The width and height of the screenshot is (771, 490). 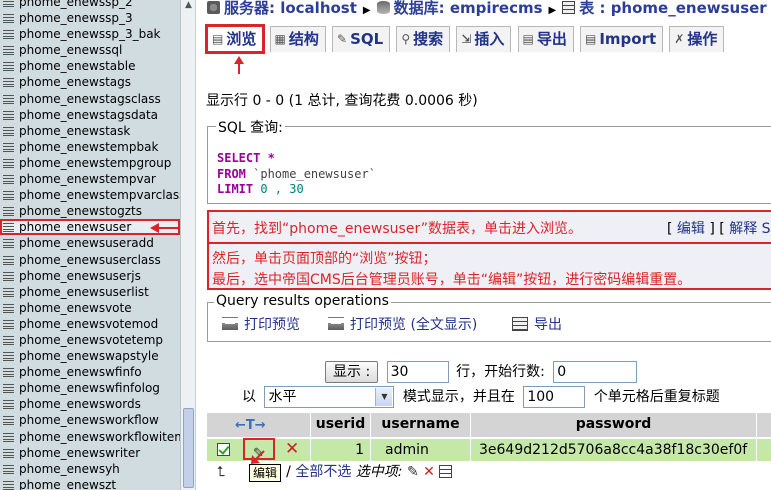 I want to click on sidebar-item-label: phome_enewstask, so click(x=74, y=131).